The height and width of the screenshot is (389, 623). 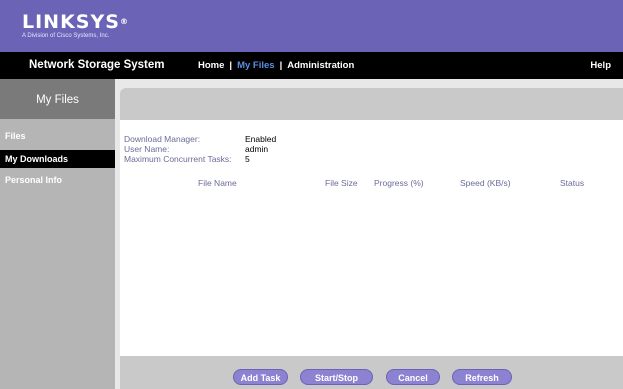 What do you see at coordinates (211, 65) in the screenshot?
I see `nav-link-home: Home` at bounding box center [211, 65].